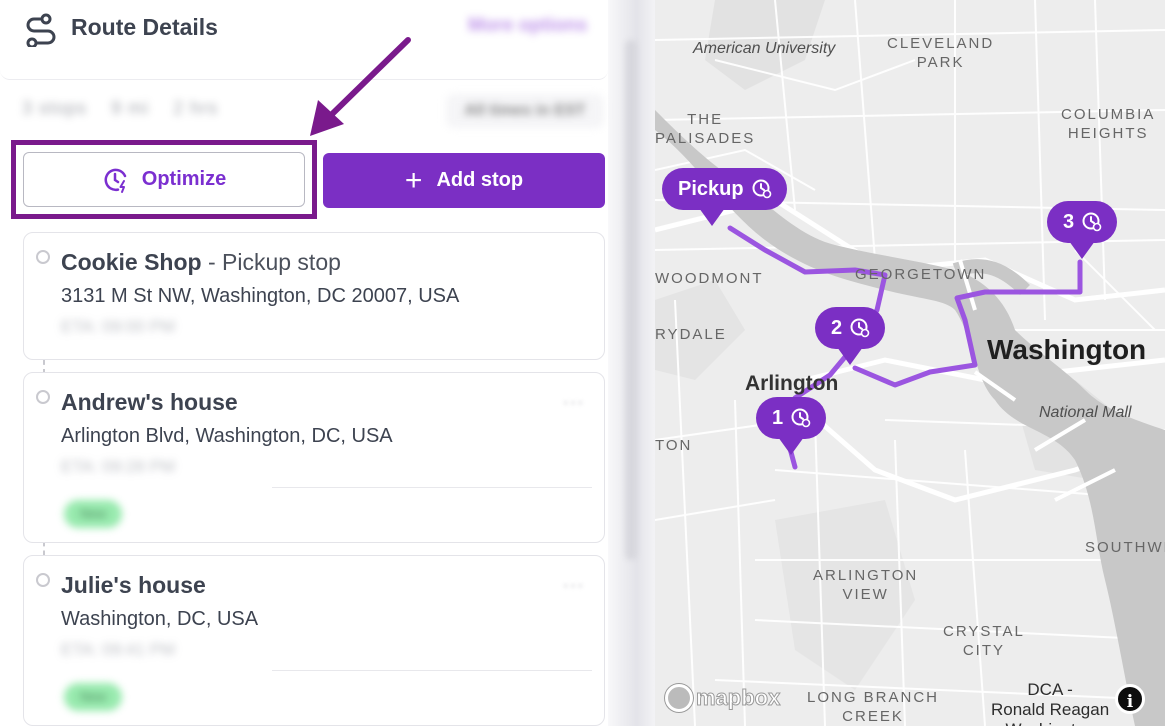  What do you see at coordinates (260, 296) in the screenshot?
I see `stop-address: 3131 M St NW, Washington, DC 20007, USA` at bounding box center [260, 296].